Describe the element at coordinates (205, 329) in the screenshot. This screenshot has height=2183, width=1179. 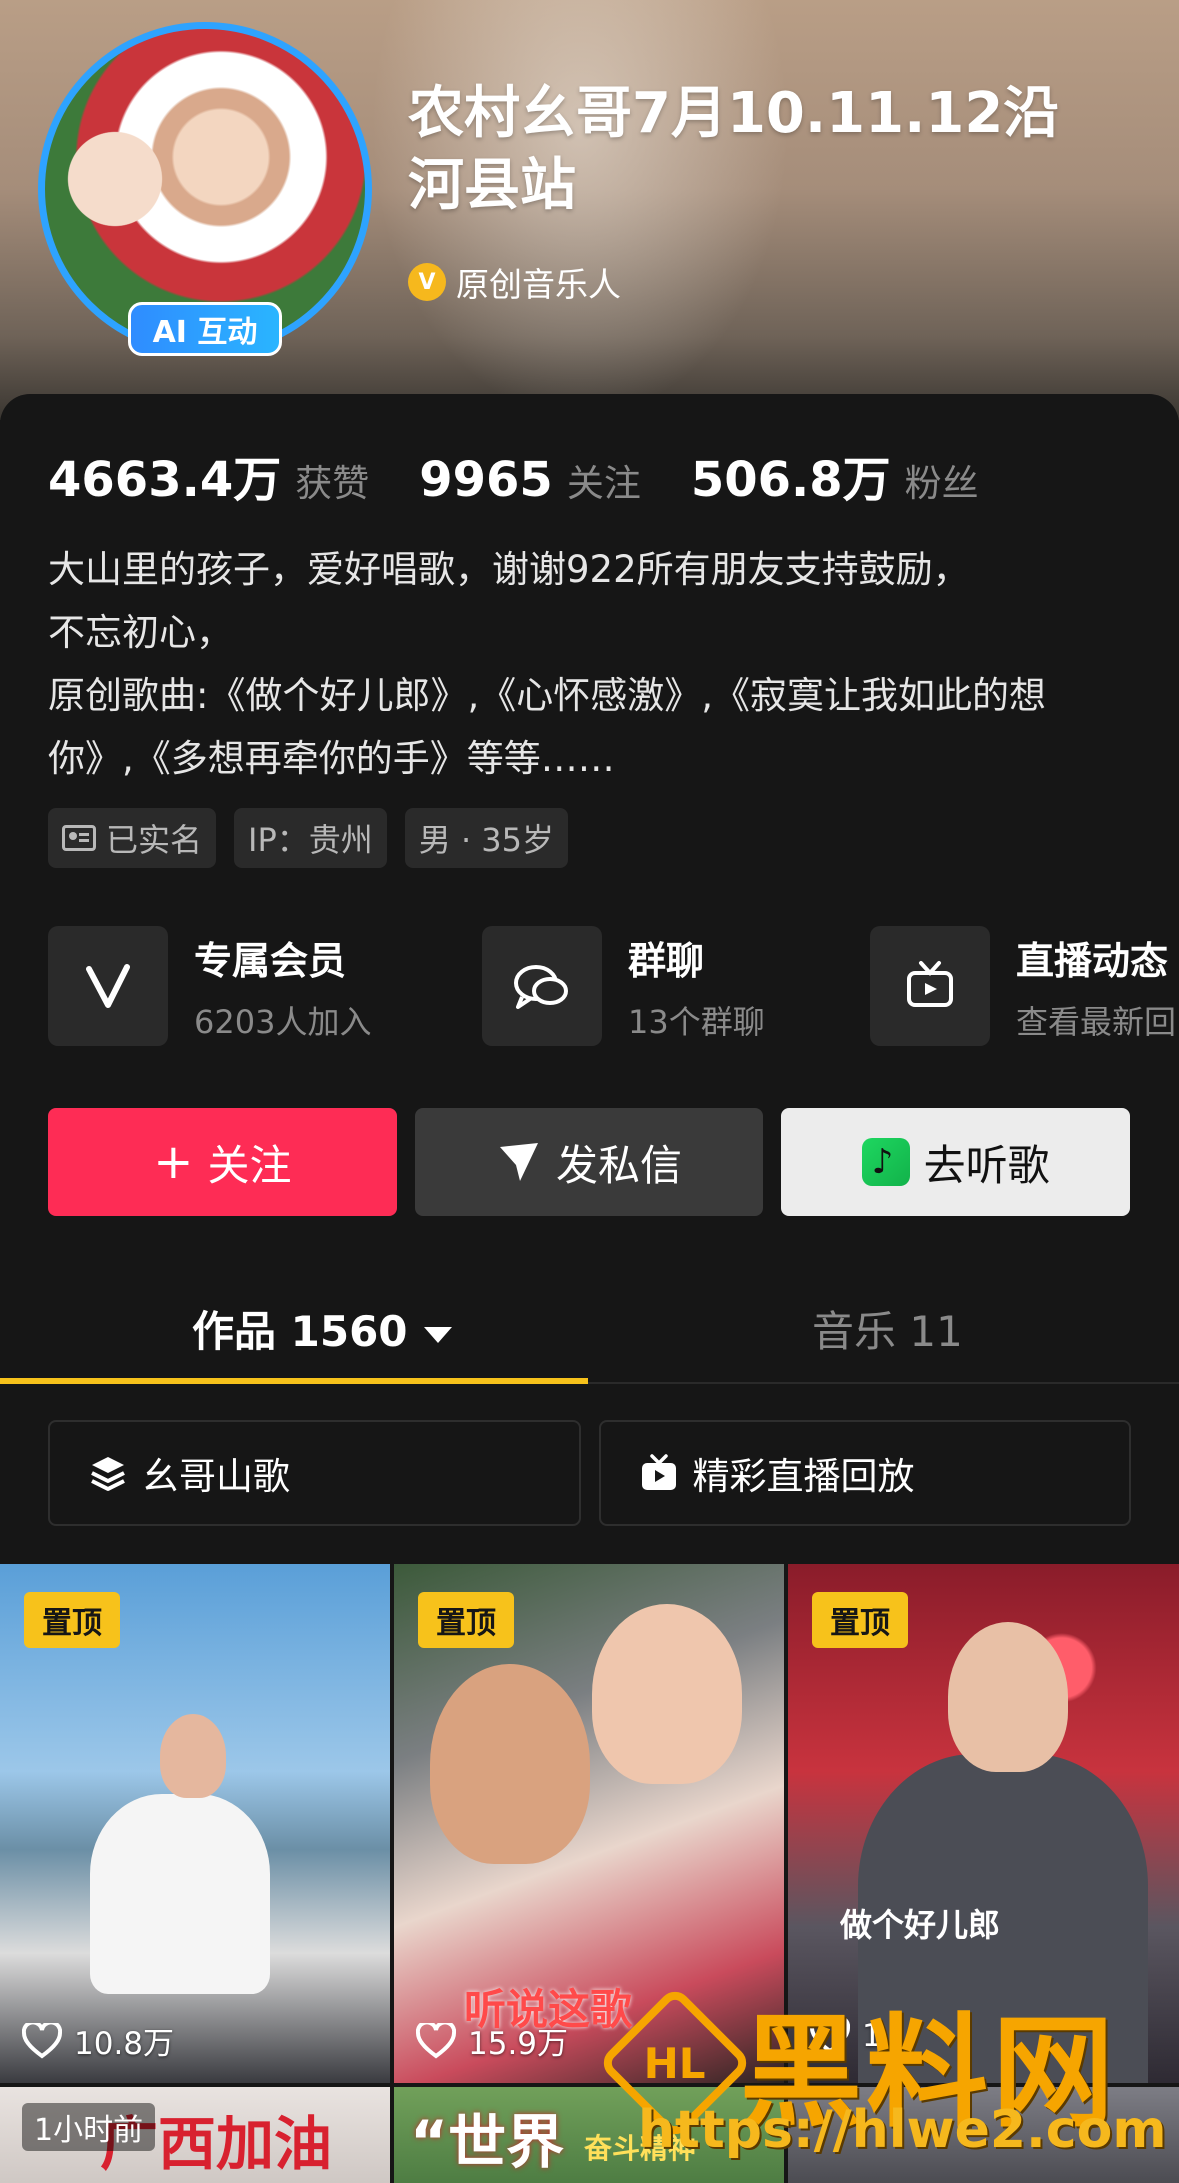
I see `ai-interact-badge: AI 互动` at that location.